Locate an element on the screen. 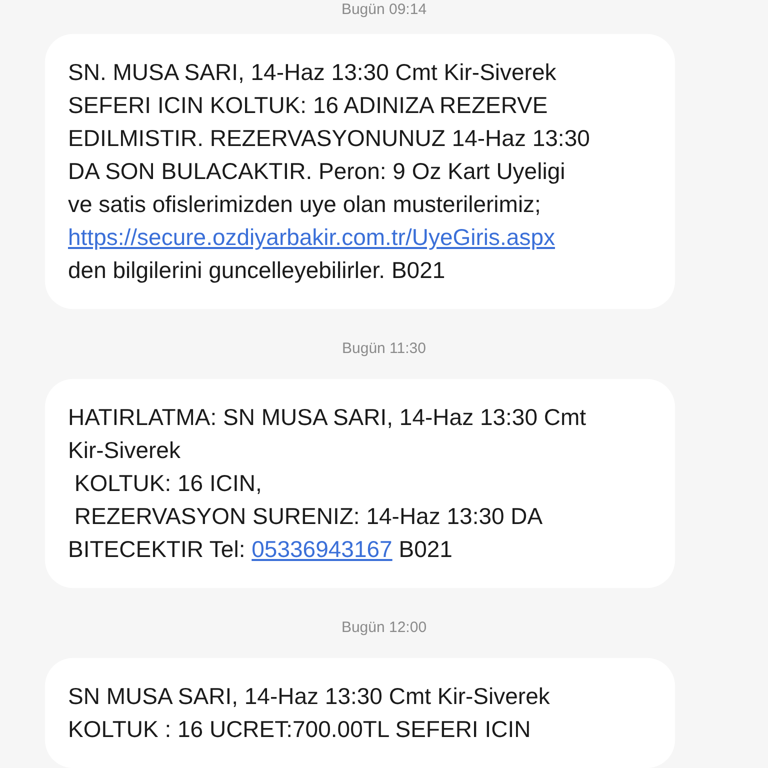 Image resolution: width=768 pixels, height=768 pixels. message-timestamp: Bugün 11:30 is located at coordinates (384, 349).